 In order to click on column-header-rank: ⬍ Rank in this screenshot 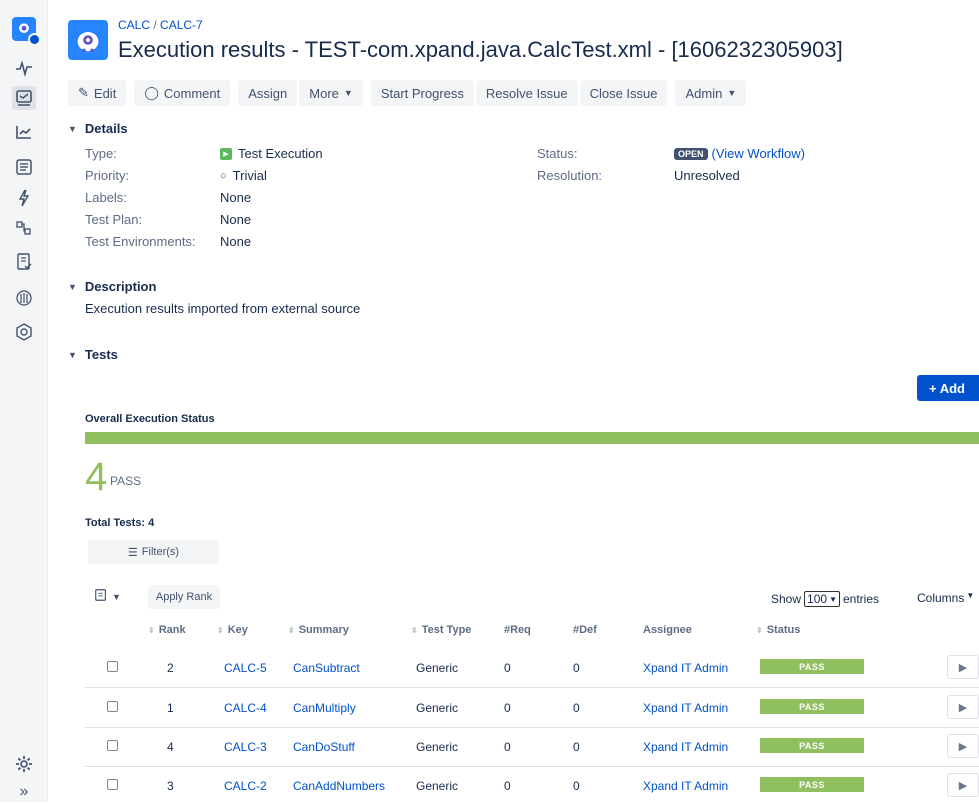, I will do `click(167, 630)`.